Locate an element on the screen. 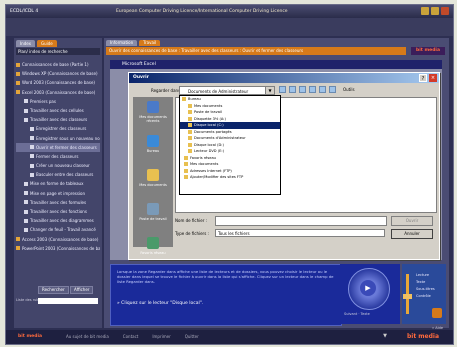 The width and height of the screenshot is (457, 347). minimize-icon is located at coordinates (425, 11).